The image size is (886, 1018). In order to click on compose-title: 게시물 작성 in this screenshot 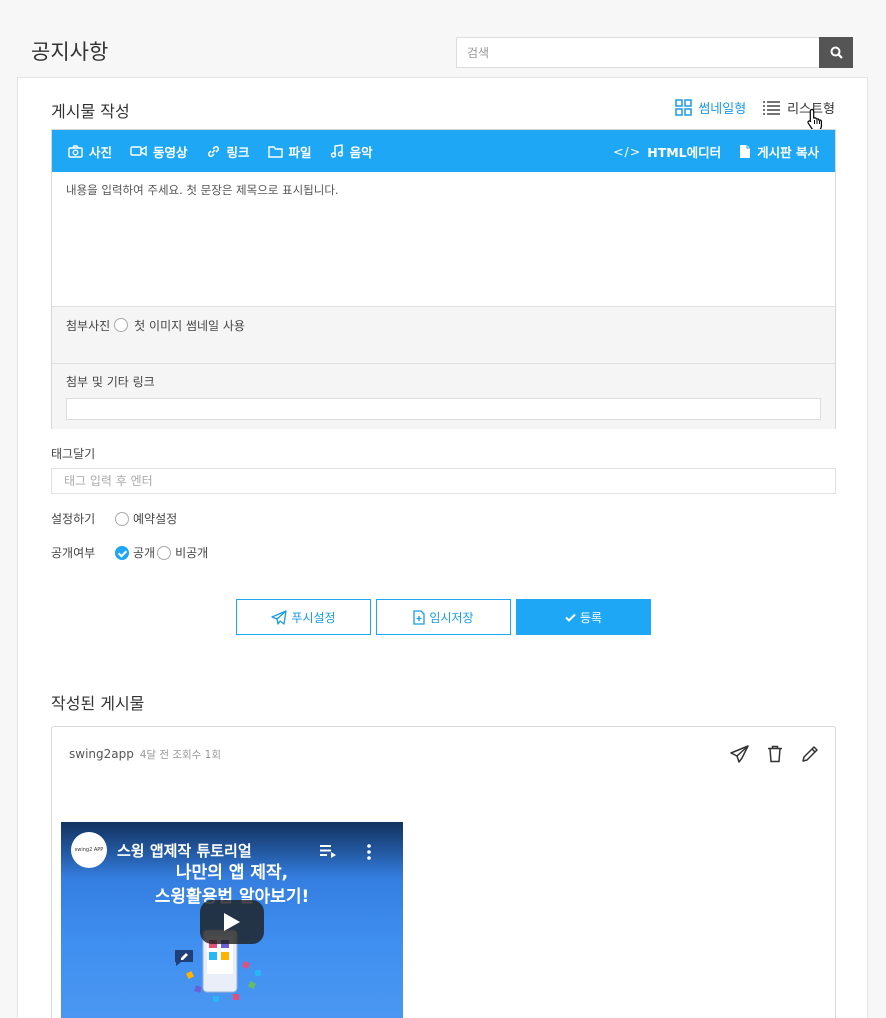, I will do `click(90, 111)`.